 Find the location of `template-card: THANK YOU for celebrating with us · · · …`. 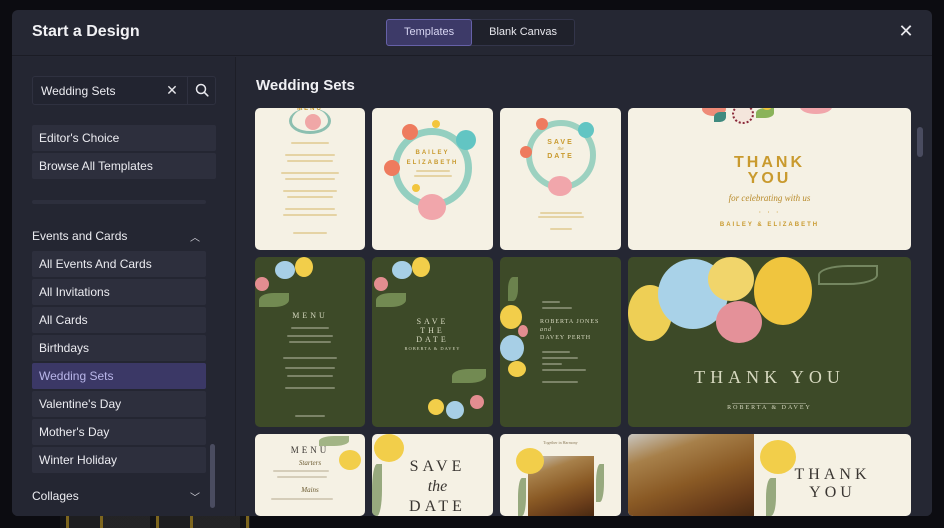

template-card: THANK YOU for celebrating with us · · · … is located at coordinates (769, 179).